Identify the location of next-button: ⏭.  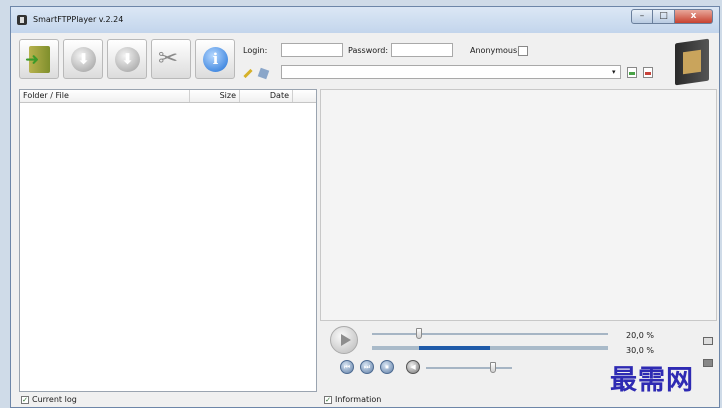
(367, 367).